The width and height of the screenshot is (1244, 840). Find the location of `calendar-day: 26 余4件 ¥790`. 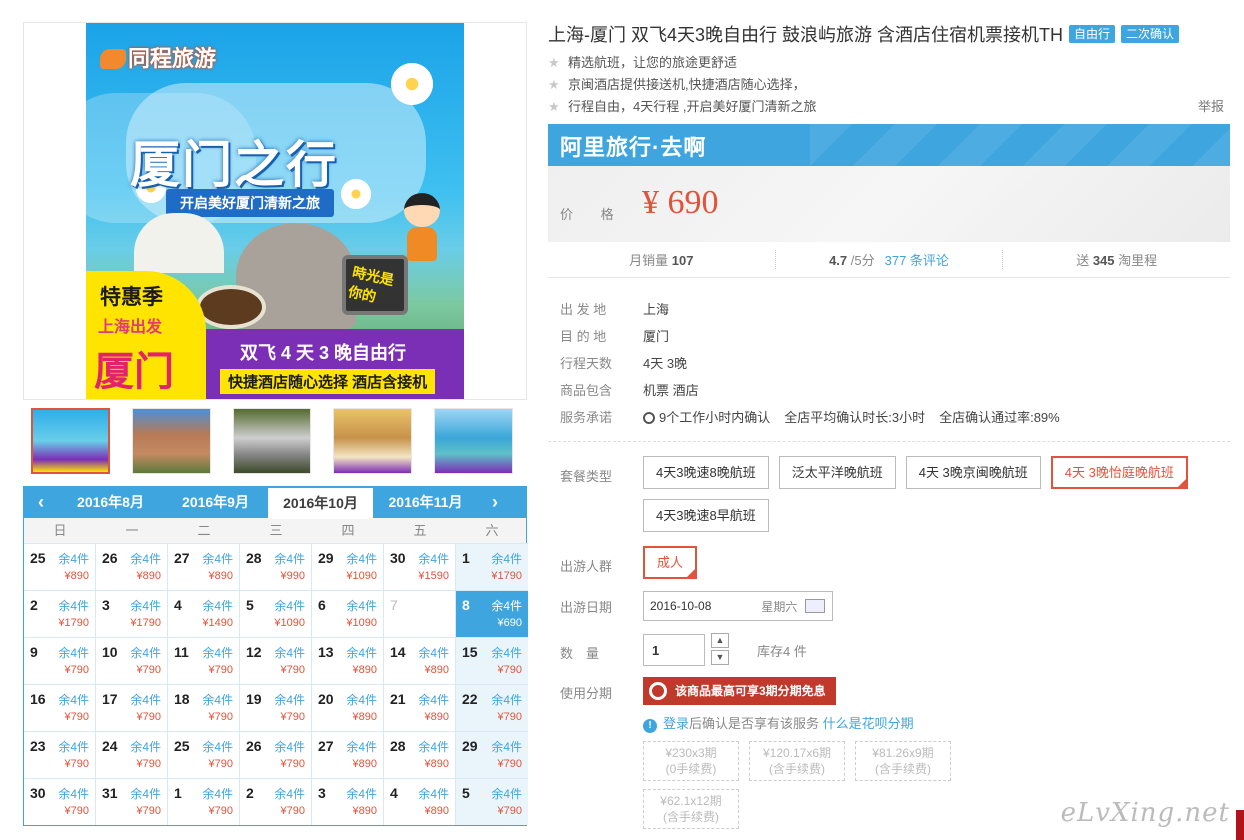

calendar-day: 26 余4件 ¥790 is located at coordinates (276, 754).